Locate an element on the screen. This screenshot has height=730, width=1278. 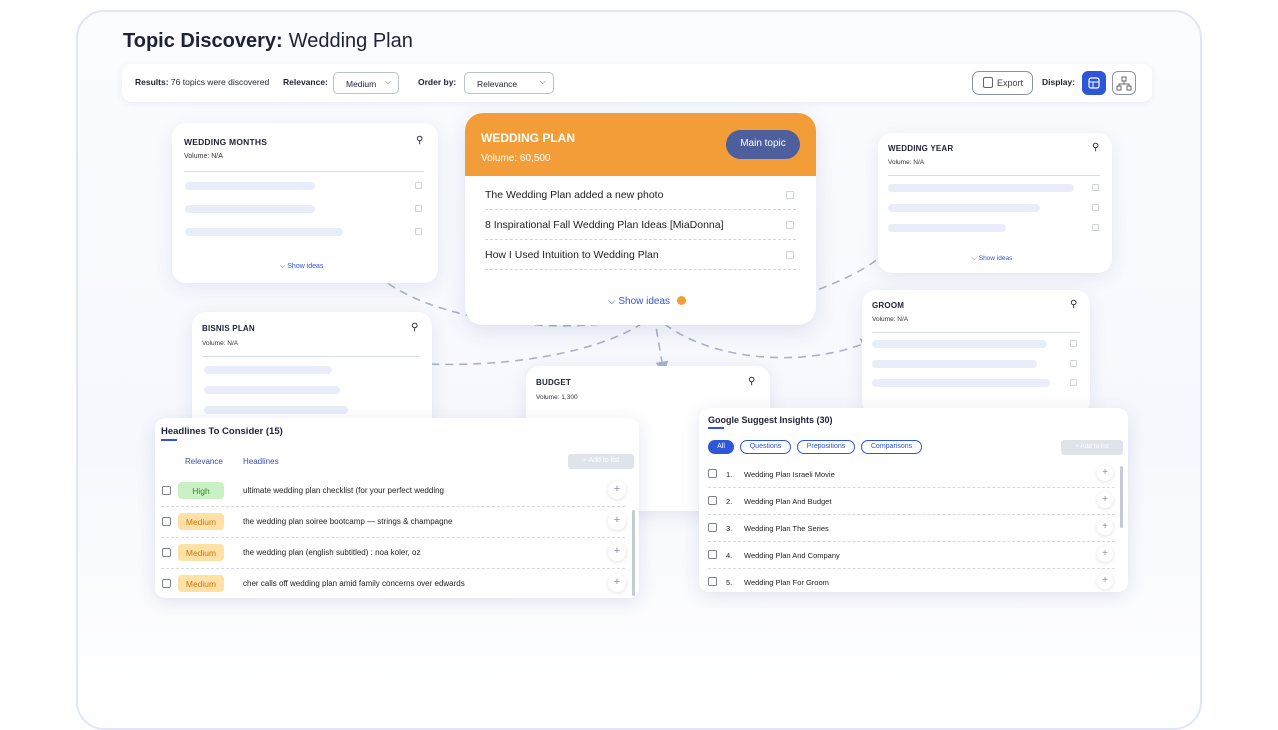
suggestion-text: Wedding Plan Israeli Movie is located at coordinates (789, 474).